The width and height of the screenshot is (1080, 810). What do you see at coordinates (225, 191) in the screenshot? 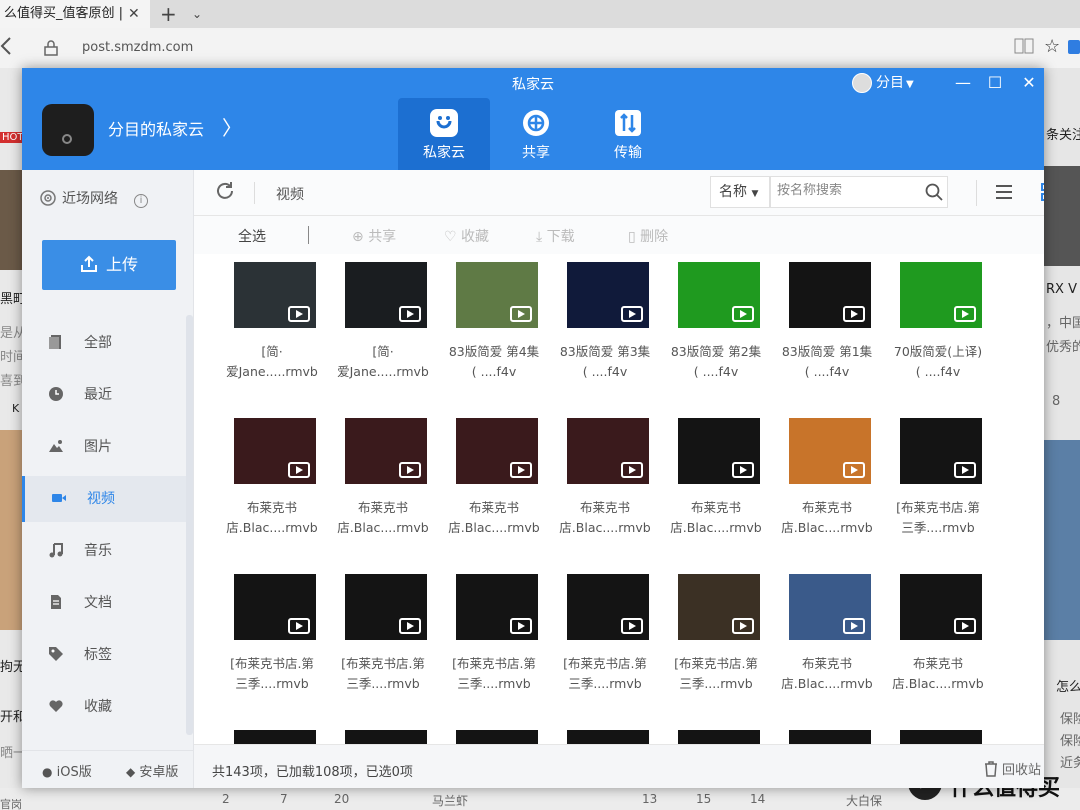
I see `refresh-icon` at bounding box center [225, 191].